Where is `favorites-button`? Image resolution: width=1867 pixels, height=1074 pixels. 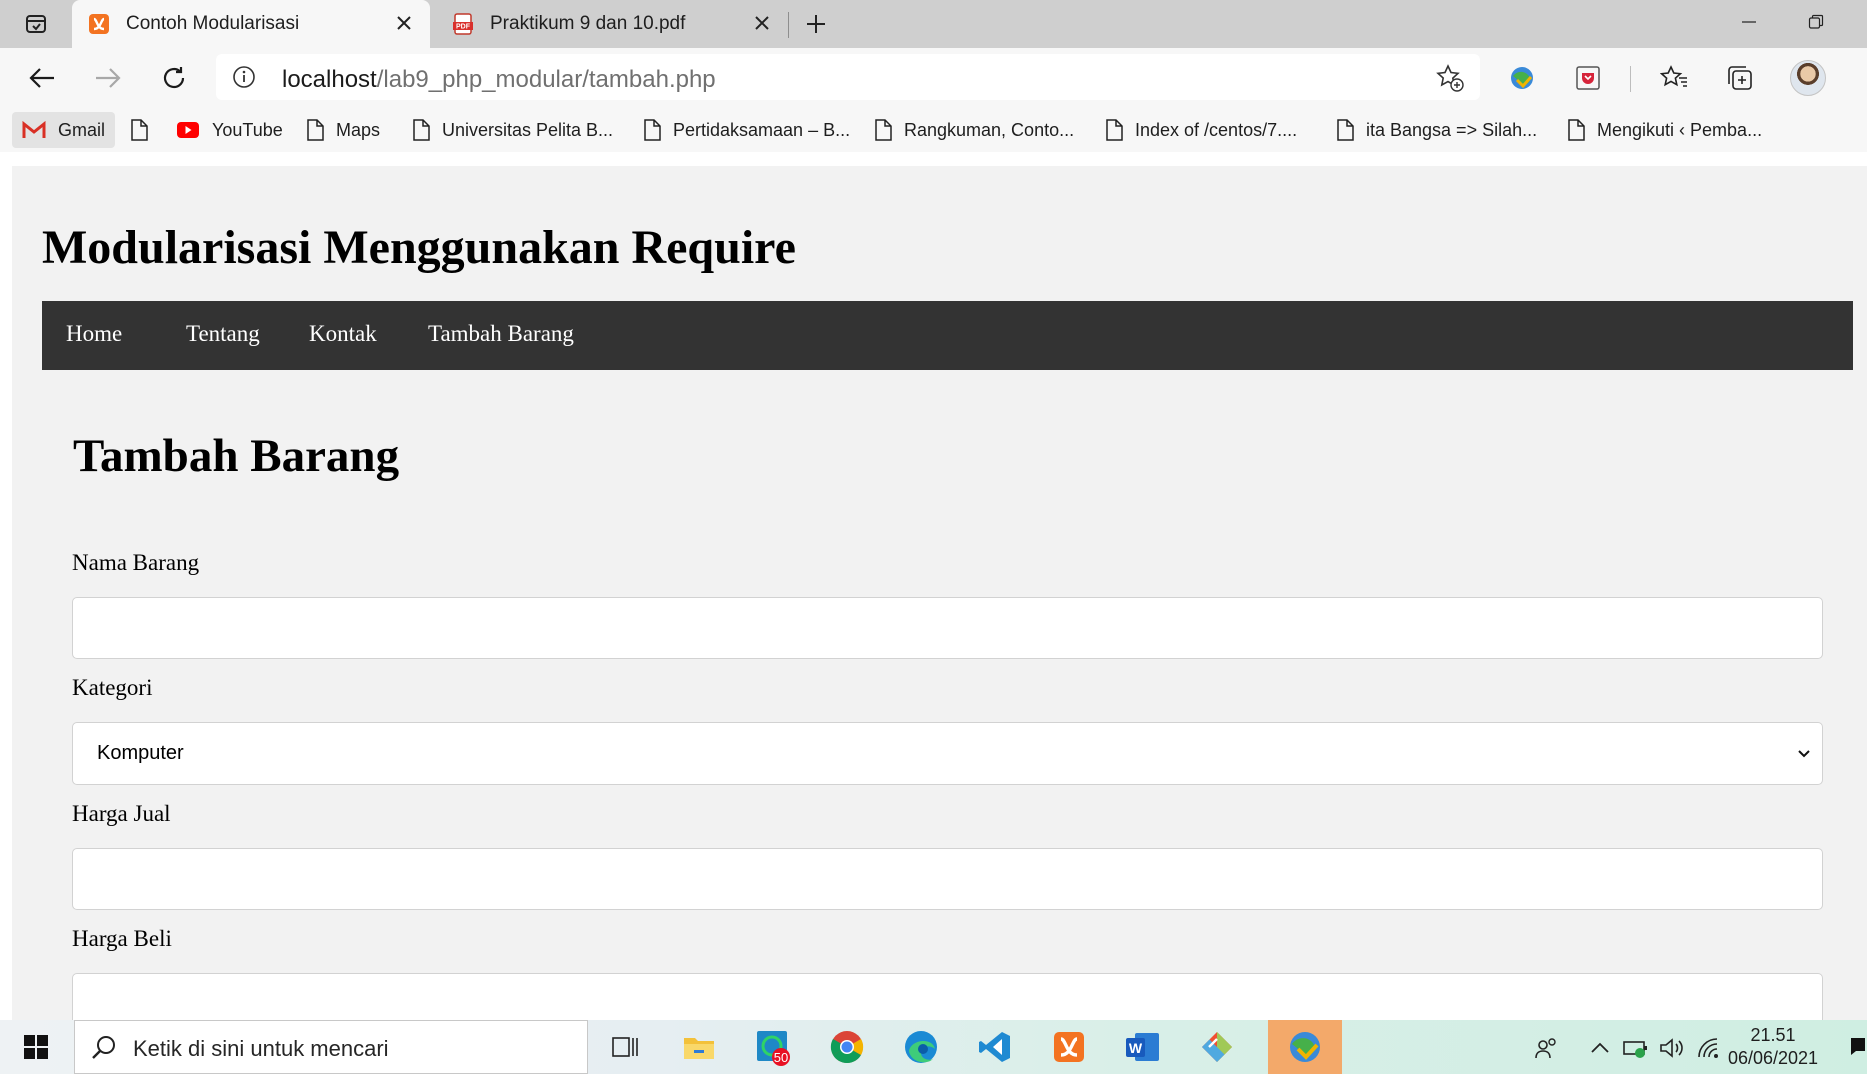
favorites-button is located at coordinates (1674, 78).